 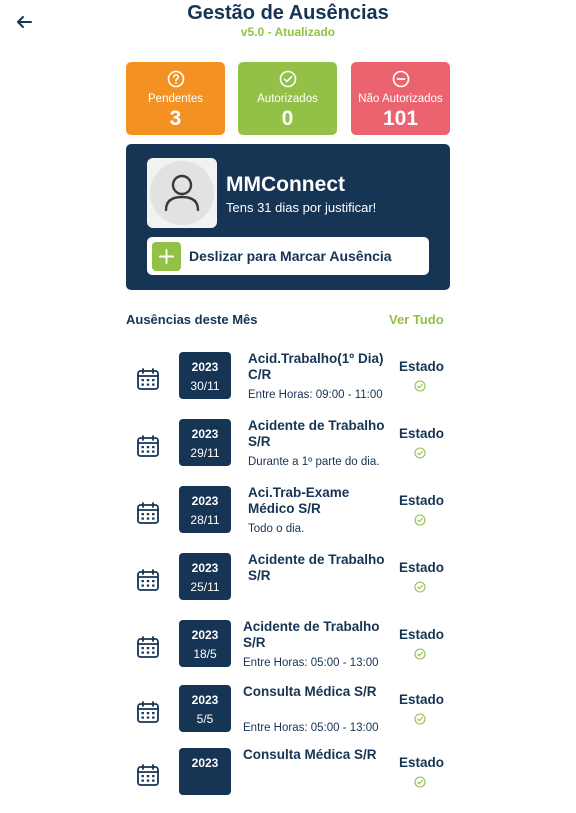 I want to click on authorized-card: Autorizados 0, so click(x=287, y=98).